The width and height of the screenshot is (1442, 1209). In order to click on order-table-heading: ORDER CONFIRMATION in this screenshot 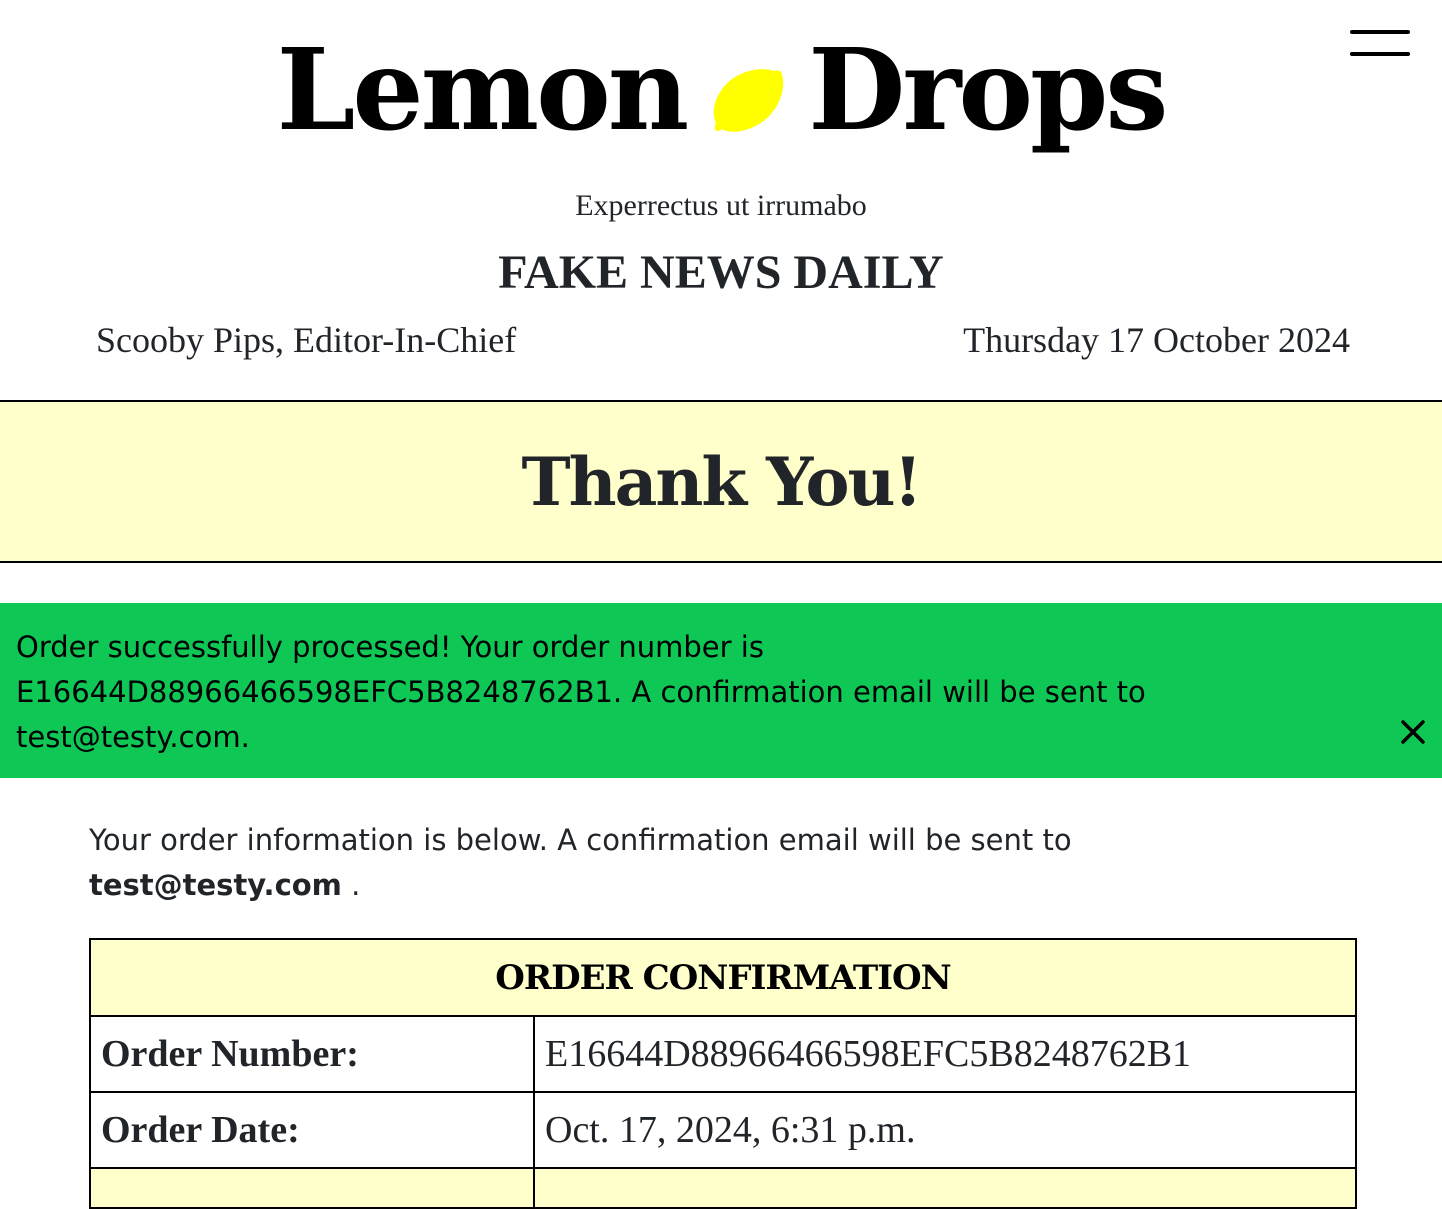, I will do `click(723, 977)`.